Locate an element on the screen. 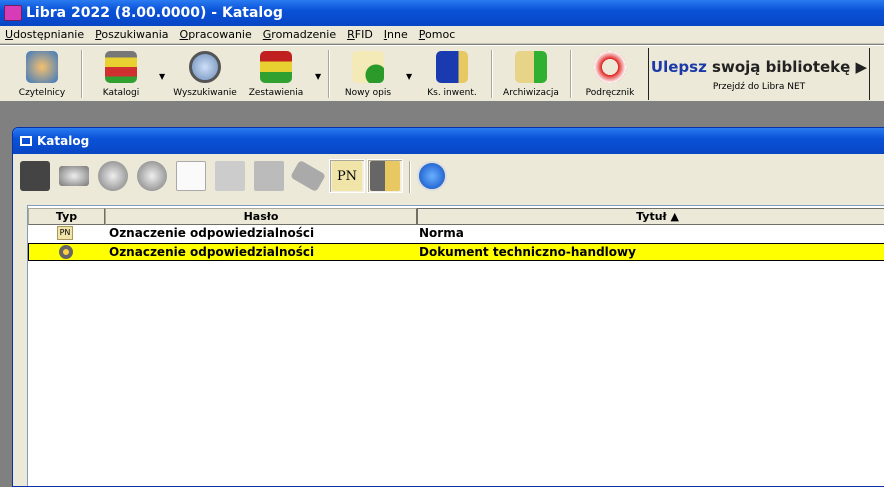  archiwizacja-button: Archiwizacja is located at coordinates (531, 74).